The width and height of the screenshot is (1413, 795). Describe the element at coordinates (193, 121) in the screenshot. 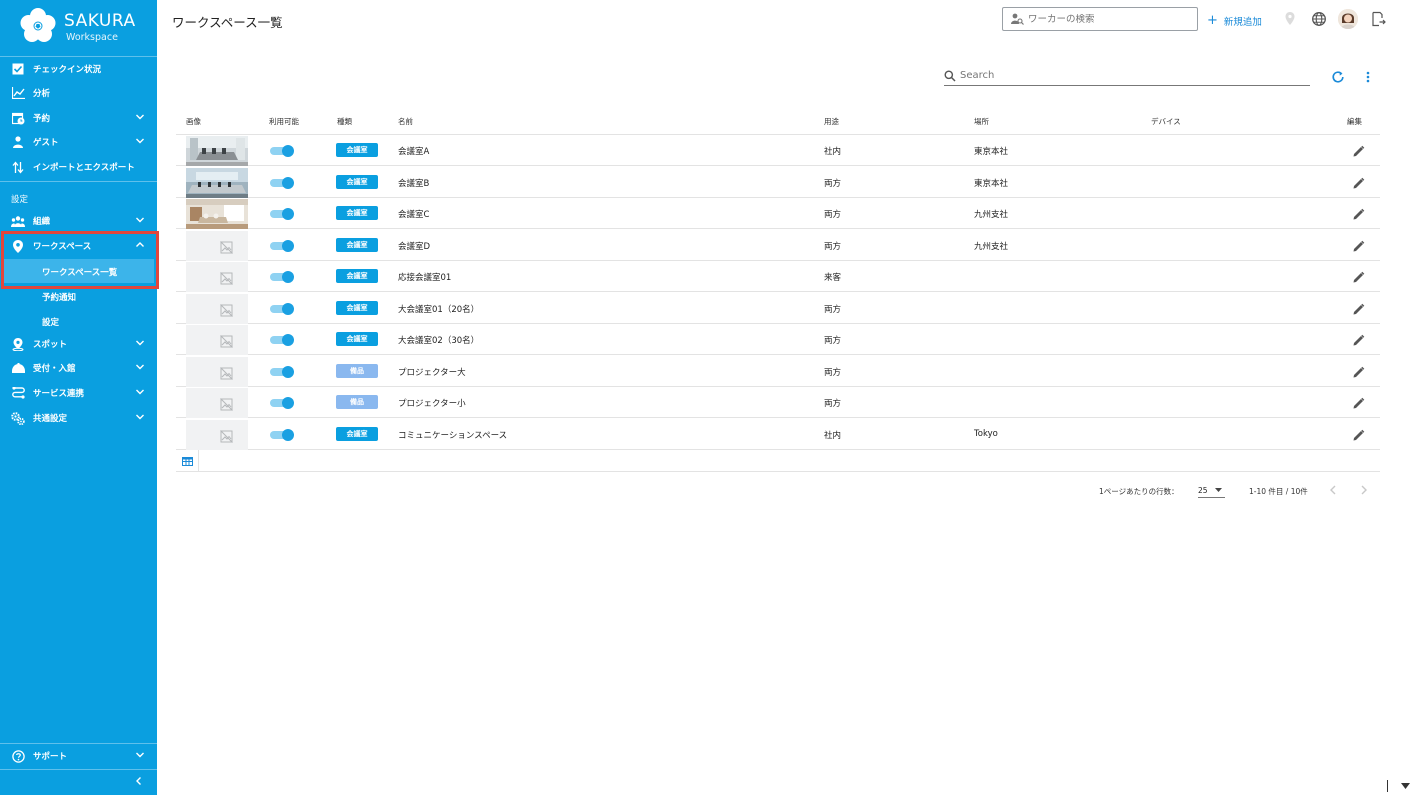

I see `col-header-image: 画像` at that location.